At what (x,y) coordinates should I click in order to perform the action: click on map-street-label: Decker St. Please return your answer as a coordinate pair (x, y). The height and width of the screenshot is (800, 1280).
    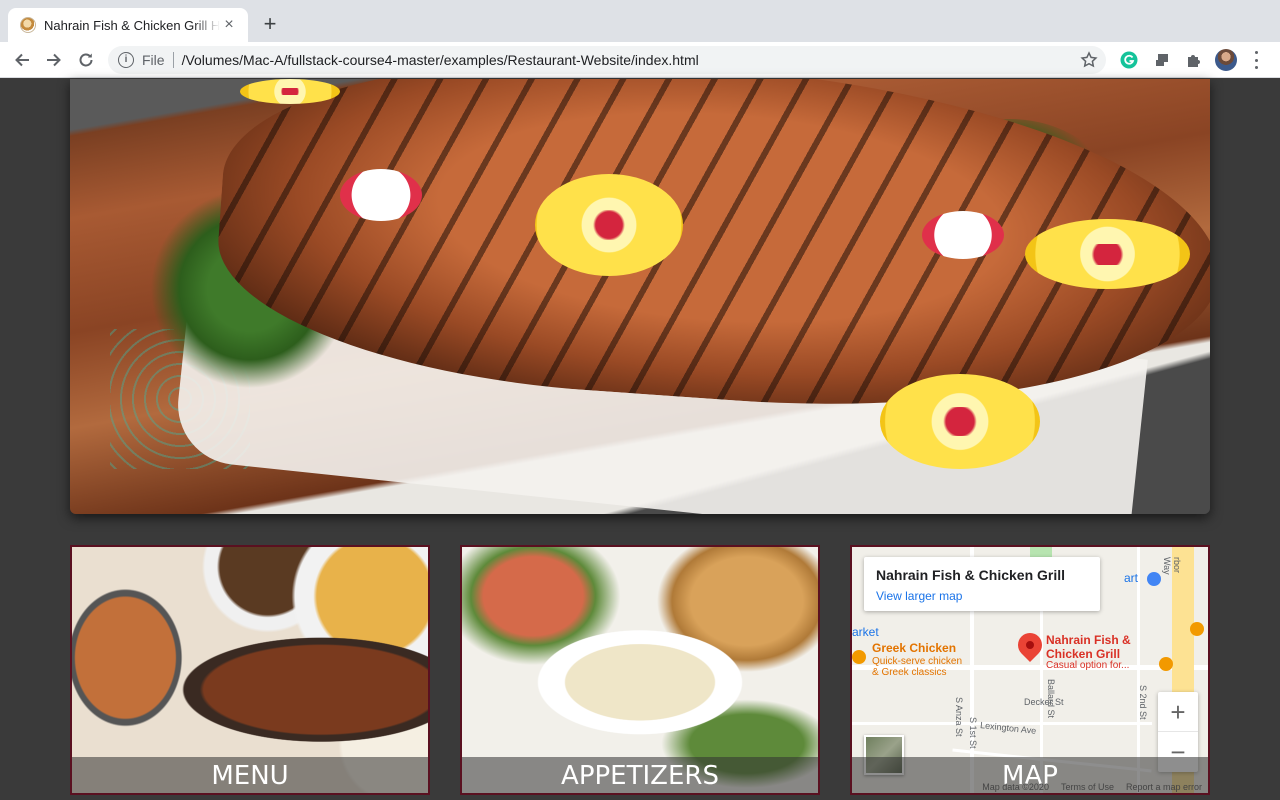
    Looking at the image, I should click on (1044, 702).